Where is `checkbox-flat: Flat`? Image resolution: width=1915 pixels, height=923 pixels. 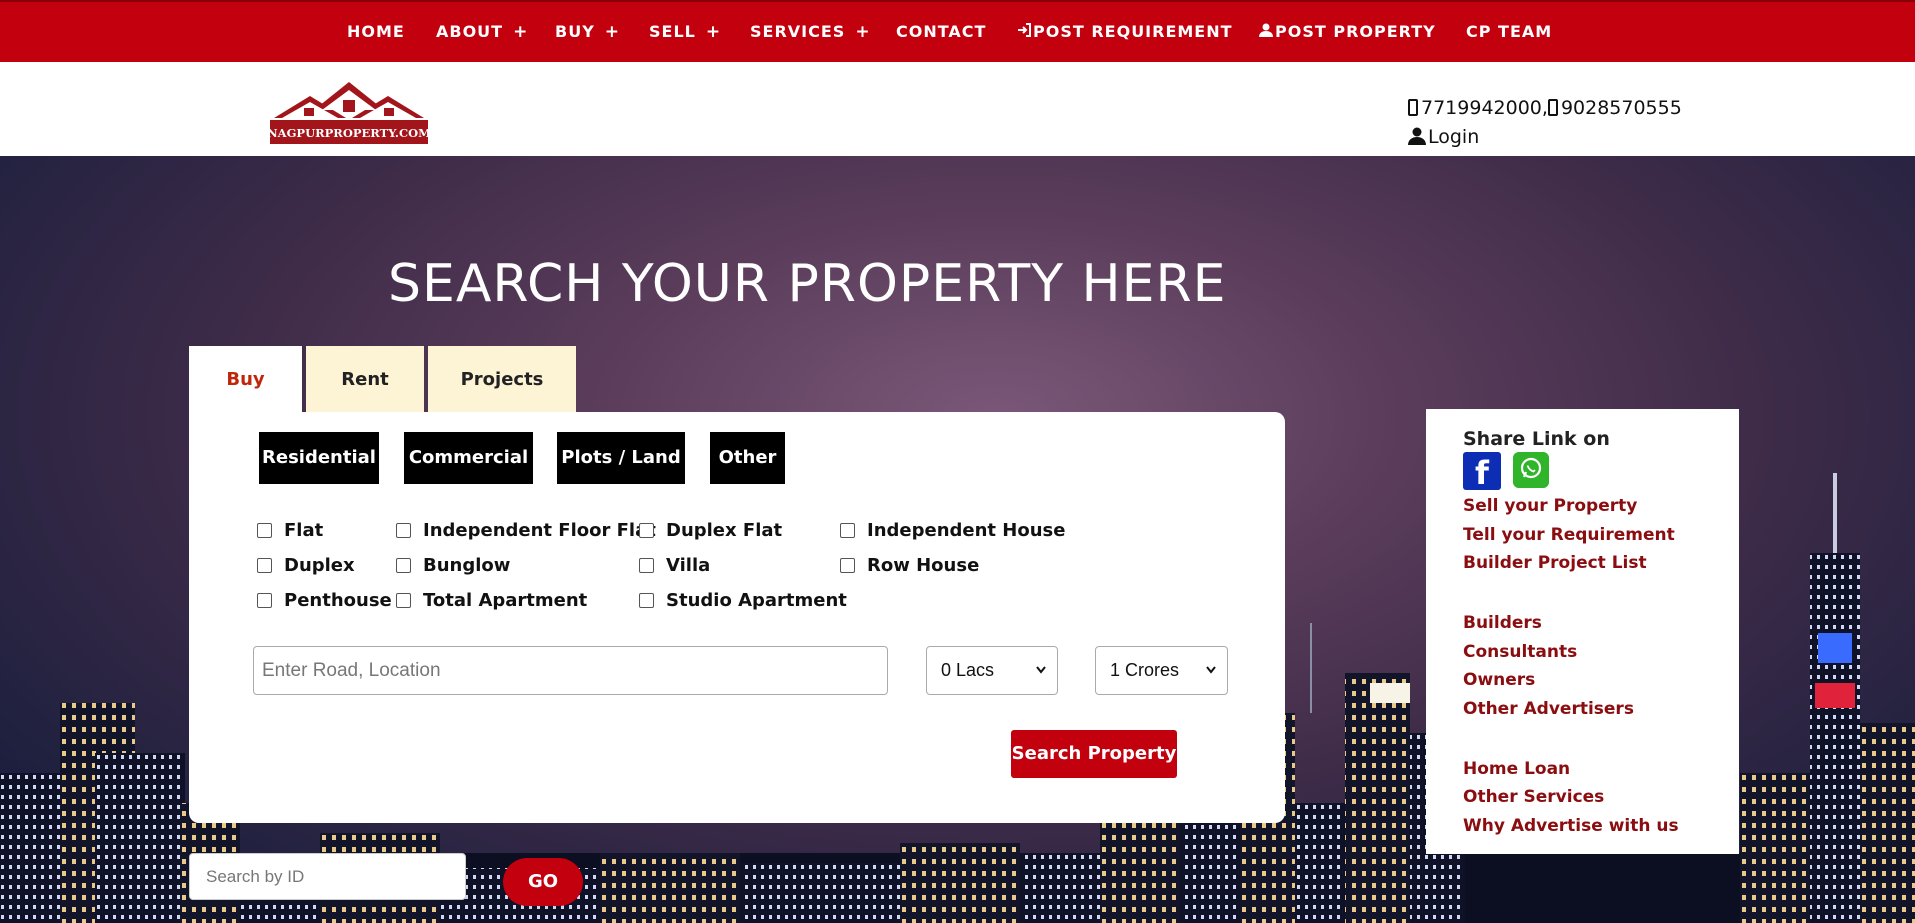
checkbox-flat: Flat is located at coordinates (290, 531).